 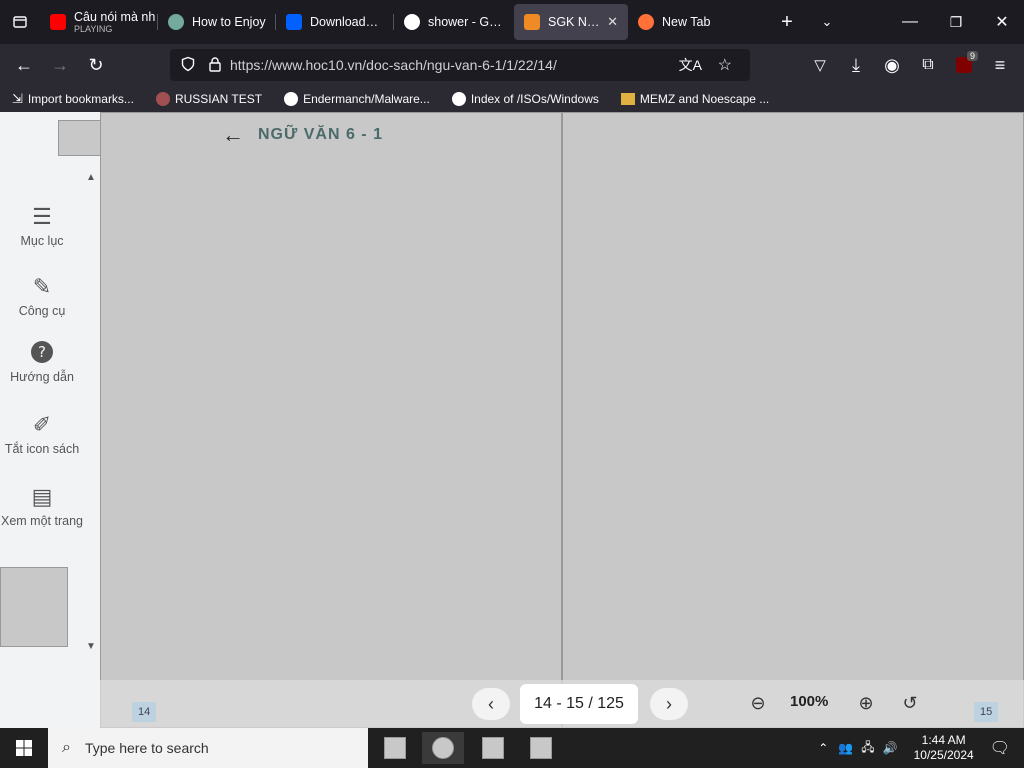 What do you see at coordinates (60, 65) in the screenshot?
I see `forward-button: →` at bounding box center [60, 65].